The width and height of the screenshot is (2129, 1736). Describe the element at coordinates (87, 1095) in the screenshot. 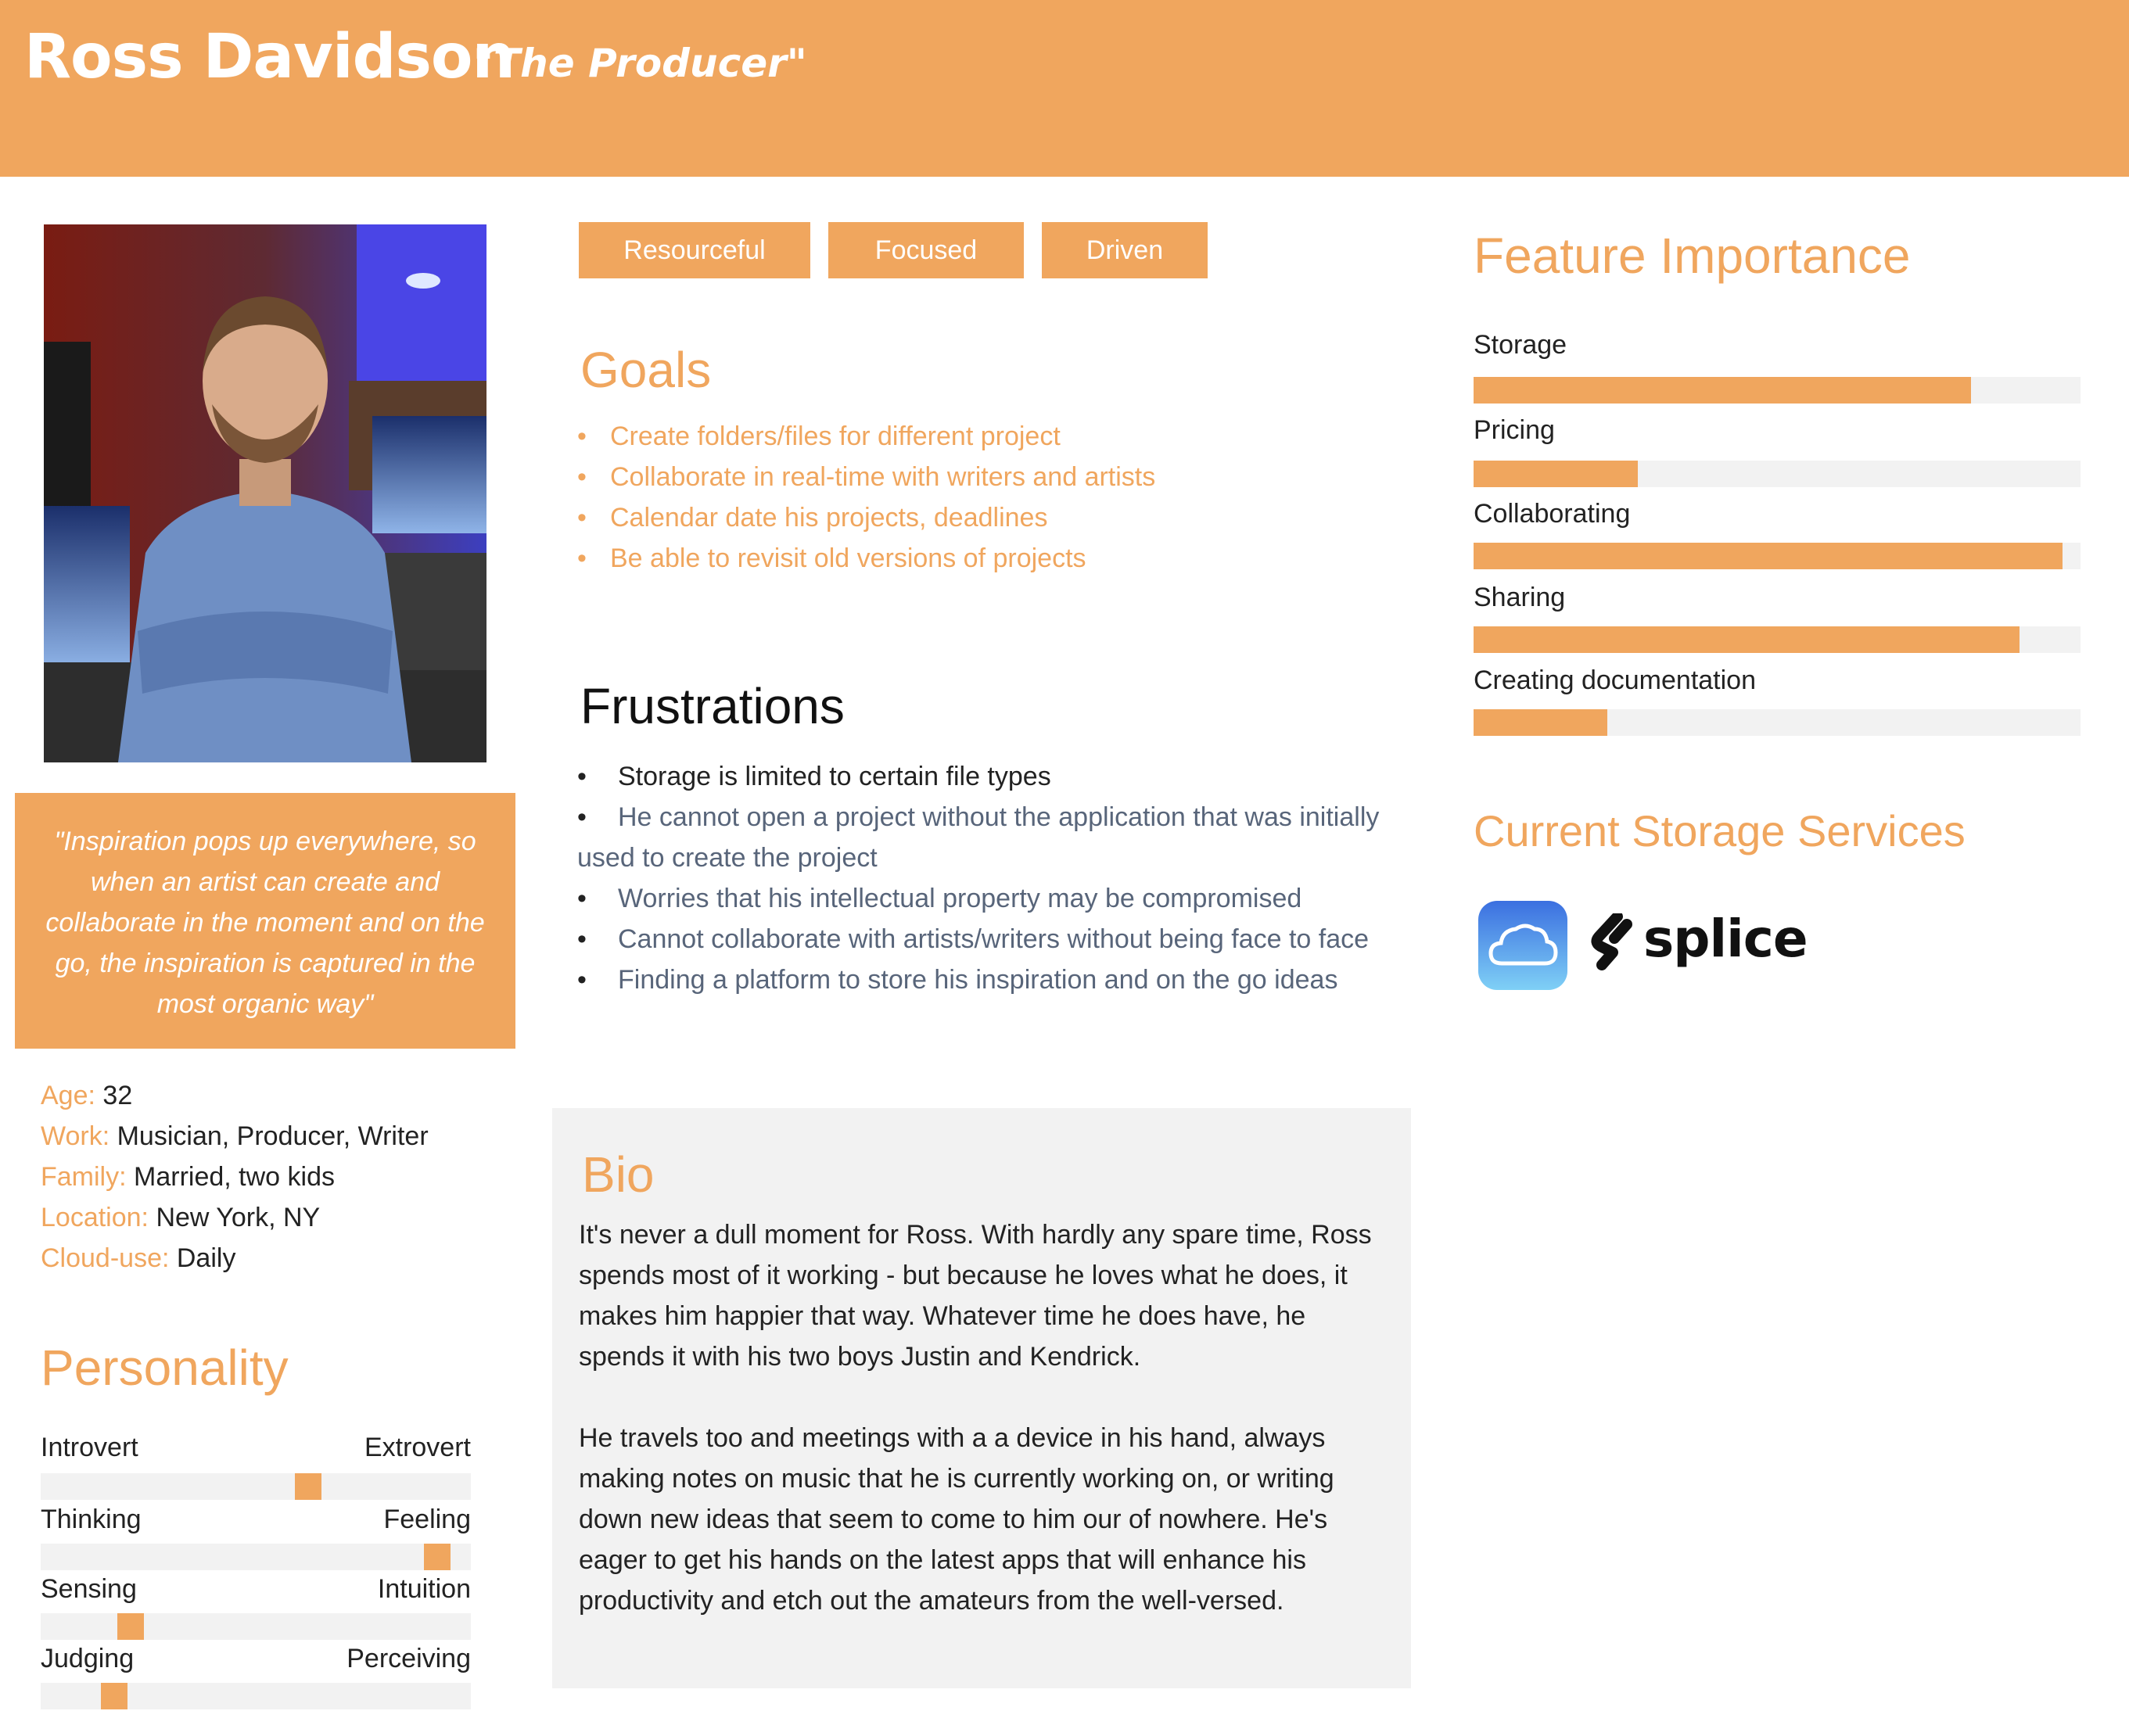

I see `fact-age: Age: 32` at that location.